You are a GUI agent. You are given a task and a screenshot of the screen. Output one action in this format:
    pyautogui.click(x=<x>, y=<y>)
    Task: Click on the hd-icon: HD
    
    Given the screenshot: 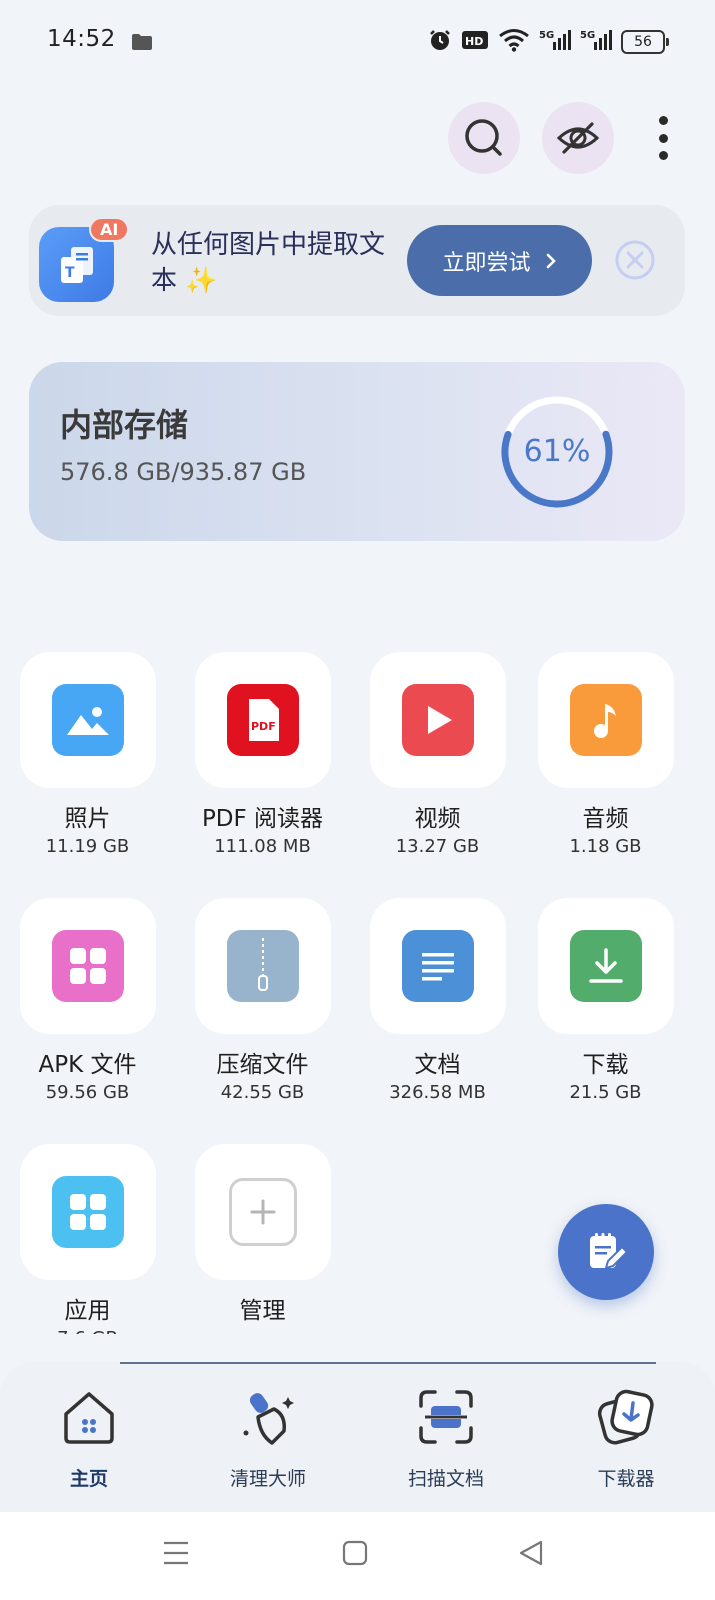 What is the action you would take?
    pyautogui.click(x=475, y=42)
    